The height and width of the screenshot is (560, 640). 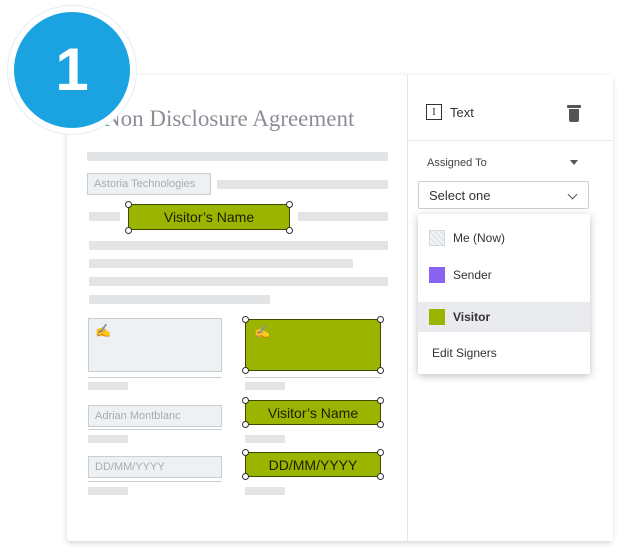 What do you see at coordinates (155, 416) in the screenshot?
I see `signer-name-field: Adrian Montblanc` at bounding box center [155, 416].